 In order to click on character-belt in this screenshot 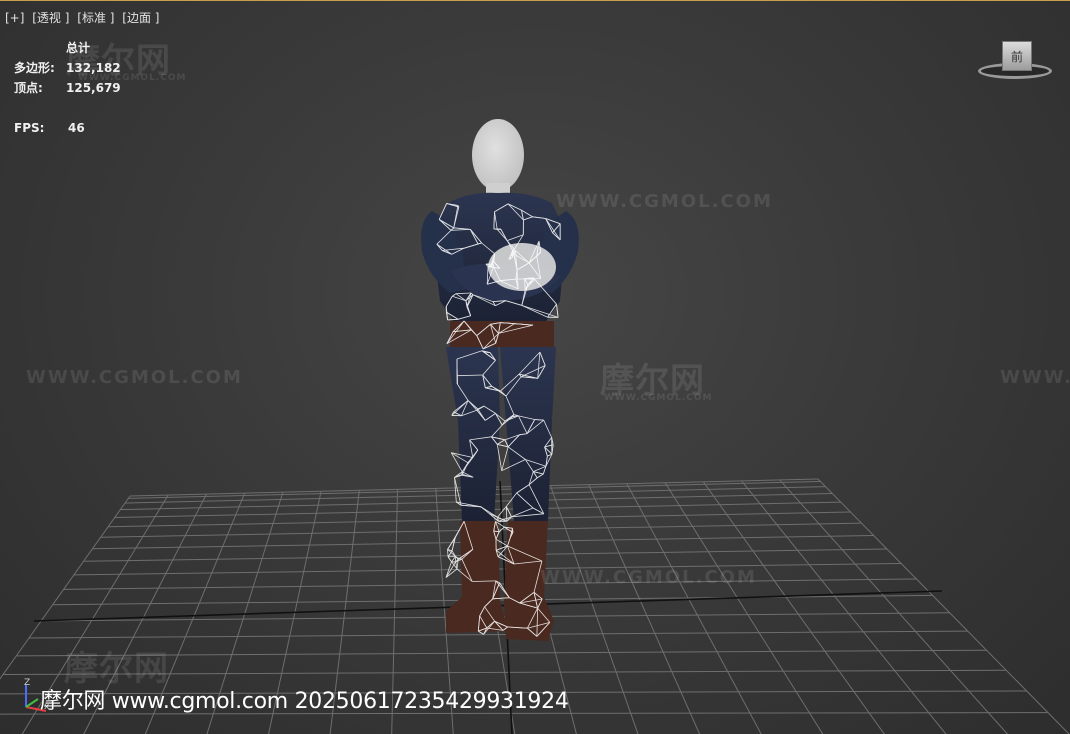, I will do `click(502, 334)`.